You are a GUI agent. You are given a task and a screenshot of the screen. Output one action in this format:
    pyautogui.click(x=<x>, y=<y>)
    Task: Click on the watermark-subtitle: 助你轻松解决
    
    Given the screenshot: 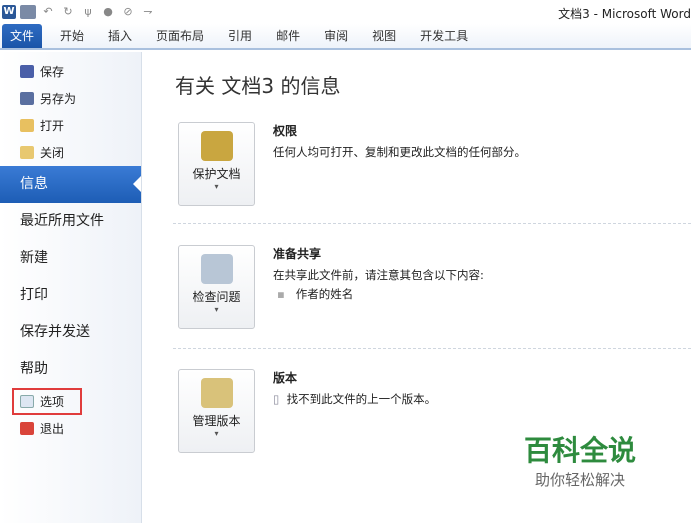 What is the action you would take?
    pyautogui.click(x=579, y=480)
    